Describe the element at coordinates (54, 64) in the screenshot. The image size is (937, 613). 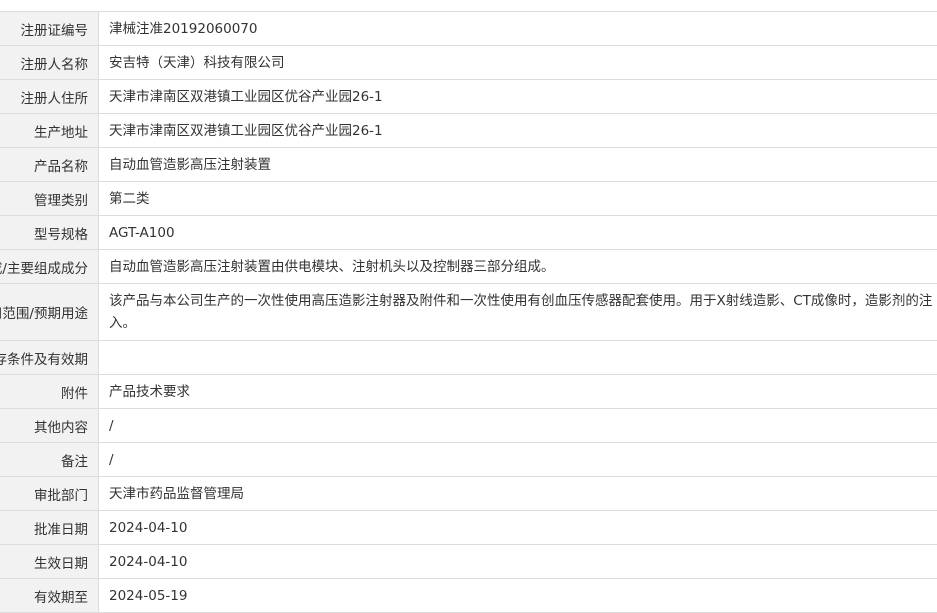
I see `field-label-text: 注册人名称` at that location.